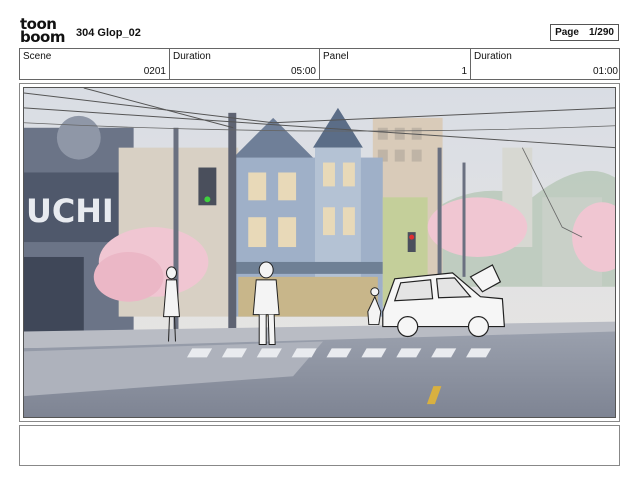 The width and height of the screenshot is (640, 495). Describe the element at coordinates (303, 71) in the screenshot. I see `scene-duration-value: 05:00` at that location.